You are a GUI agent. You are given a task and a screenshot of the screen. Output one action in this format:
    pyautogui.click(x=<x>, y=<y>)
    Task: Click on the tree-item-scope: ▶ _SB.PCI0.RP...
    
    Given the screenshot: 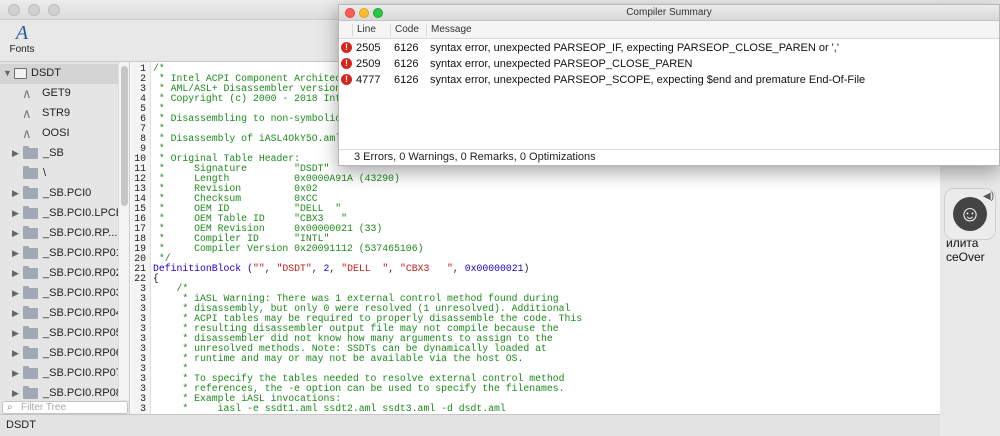 What is the action you would take?
    pyautogui.click(x=59, y=234)
    